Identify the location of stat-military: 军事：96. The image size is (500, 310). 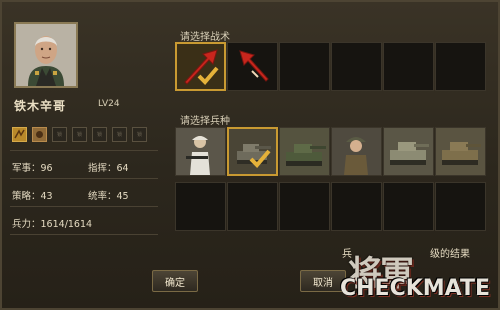
(32, 168).